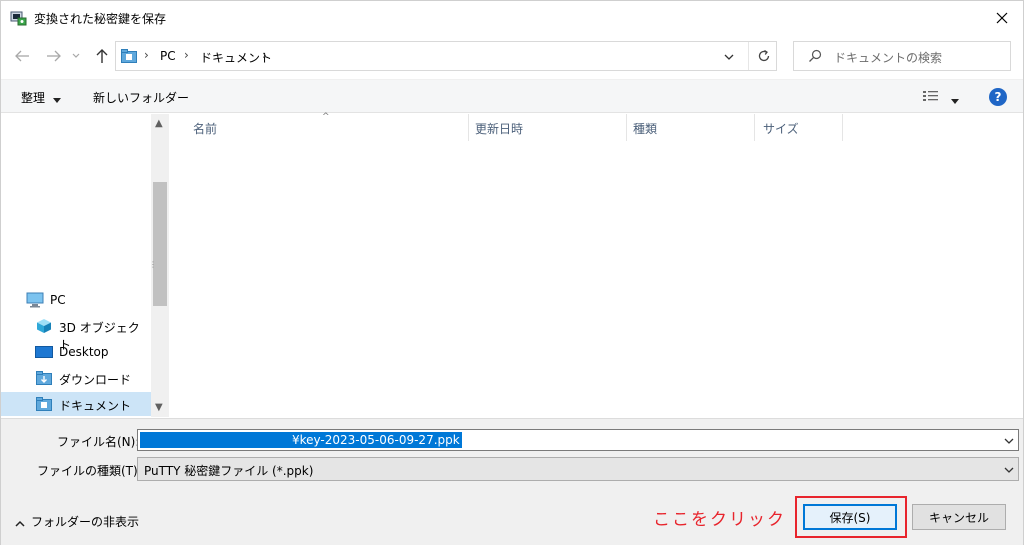 The height and width of the screenshot is (545, 1024). Describe the element at coordinates (95, 380) in the screenshot. I see `sidebar-item-label: ダウンロード` at that location.